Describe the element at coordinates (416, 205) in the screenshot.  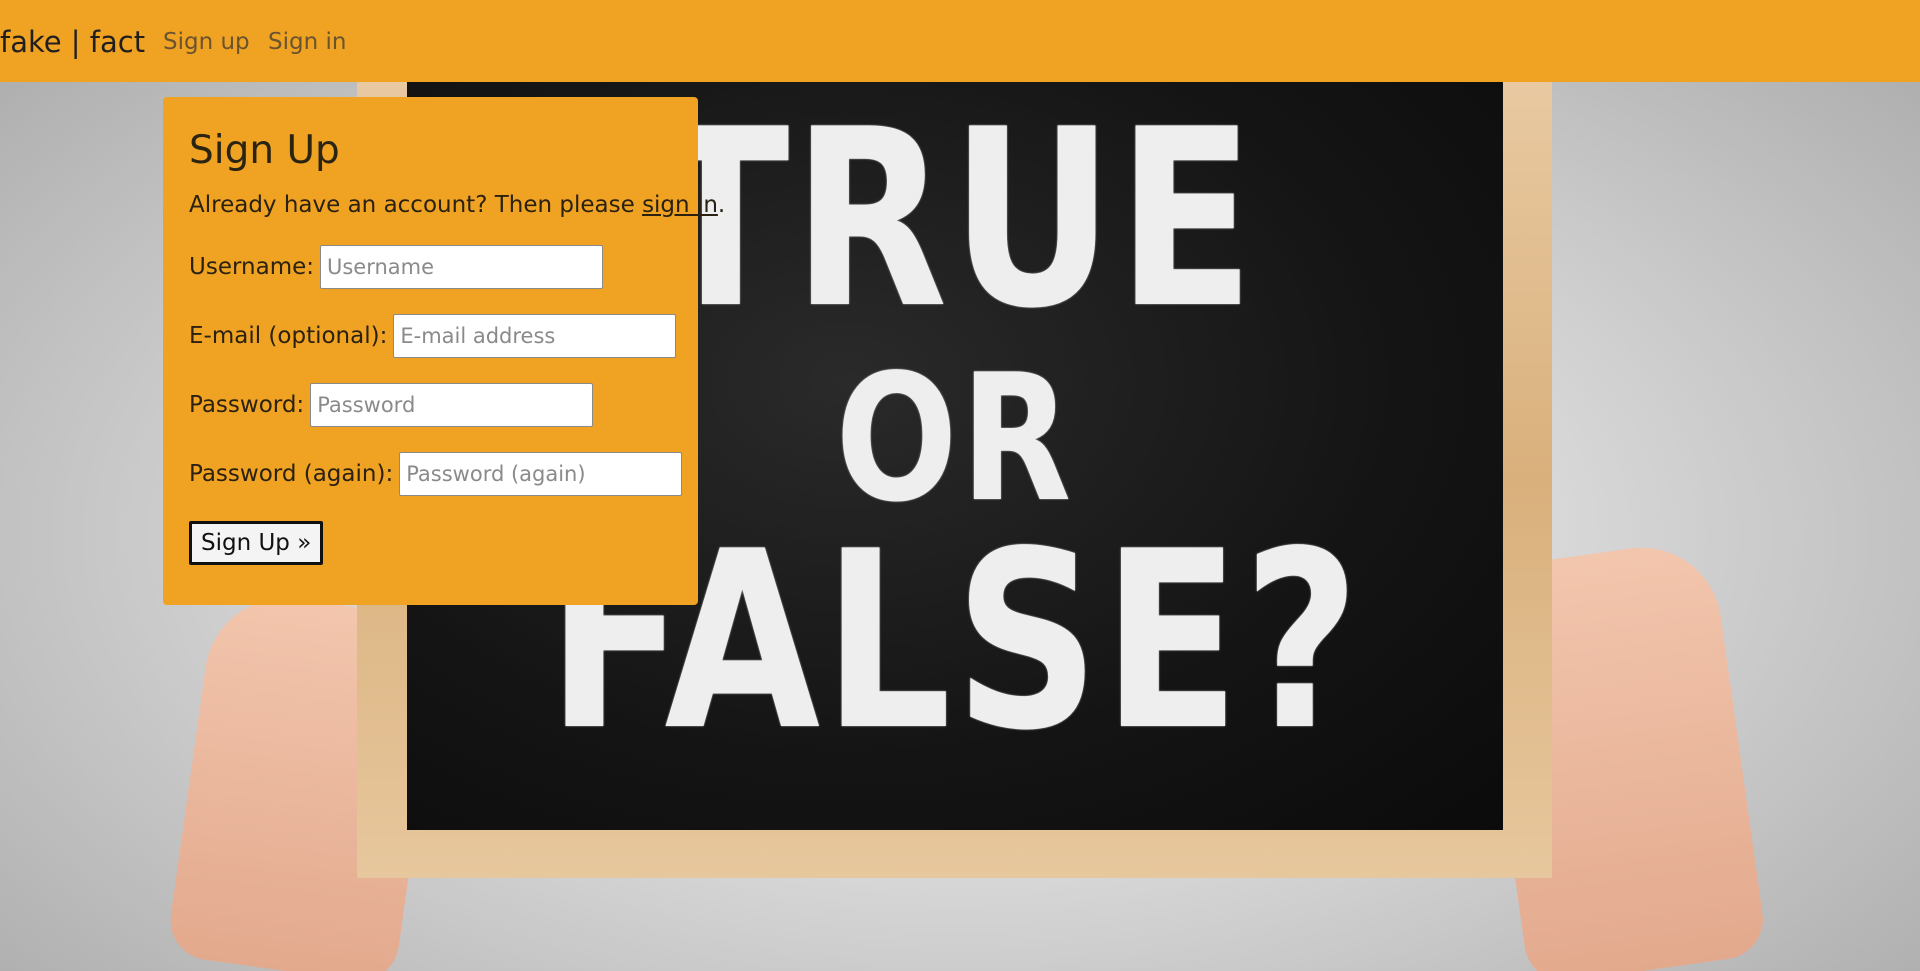
I see `signin-prompt-text: Already have an account? Then please` at that location.